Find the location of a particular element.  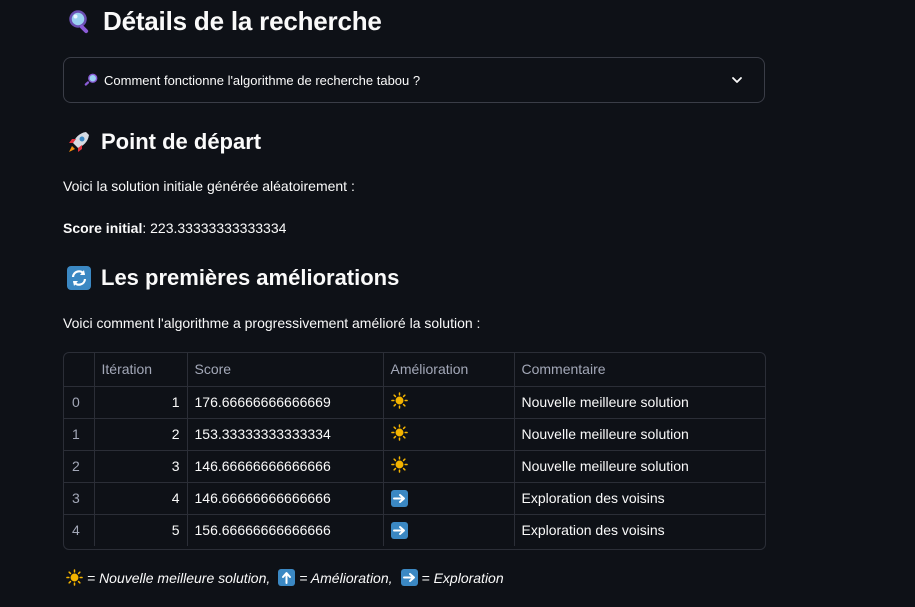

up-arrow-icon is located at coordinates (287, 577).